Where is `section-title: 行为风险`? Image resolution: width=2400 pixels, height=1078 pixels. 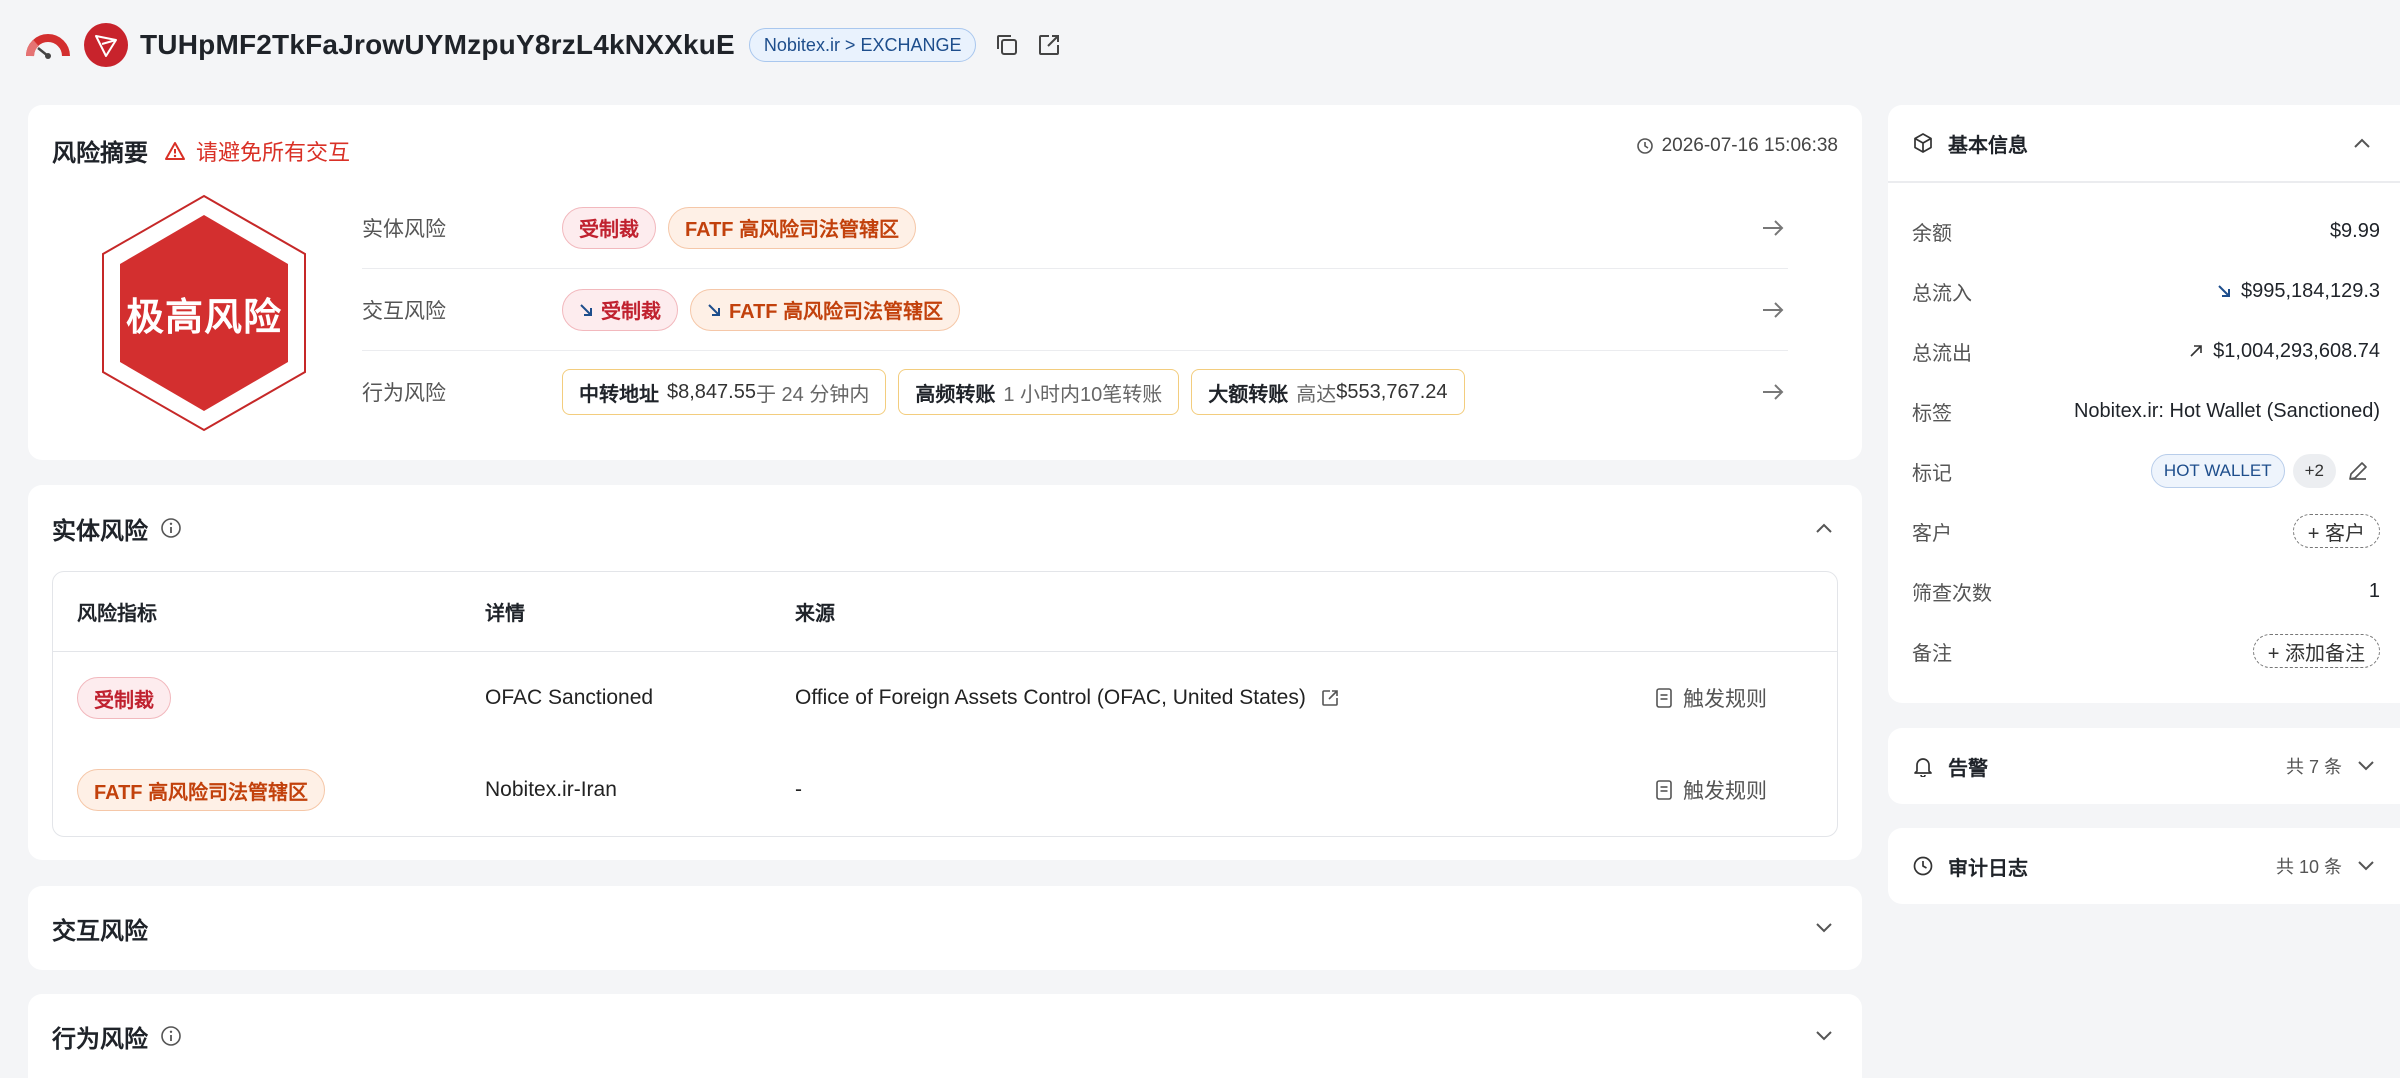 section-title: 行为风险 is located at coordinates (100, 1039).